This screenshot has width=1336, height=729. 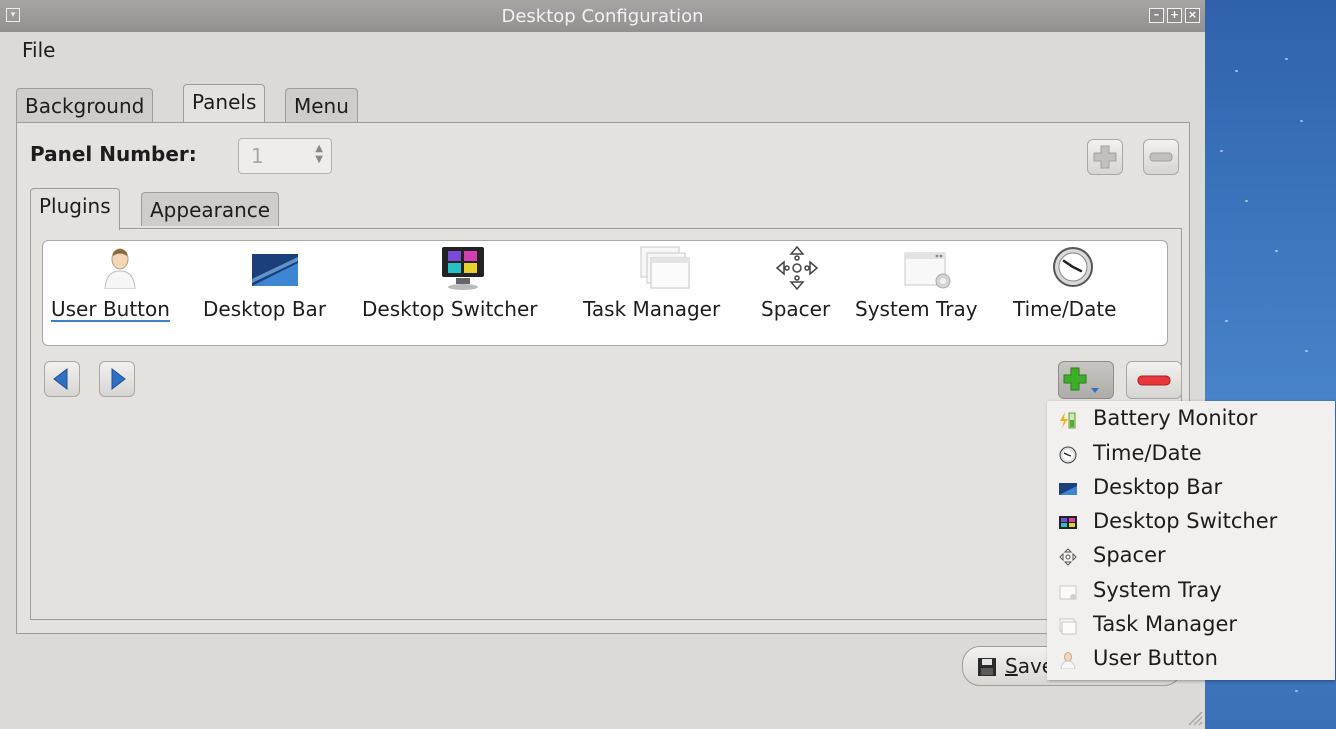 I want to click on add-panel-button, so click(x=1105, y=157).